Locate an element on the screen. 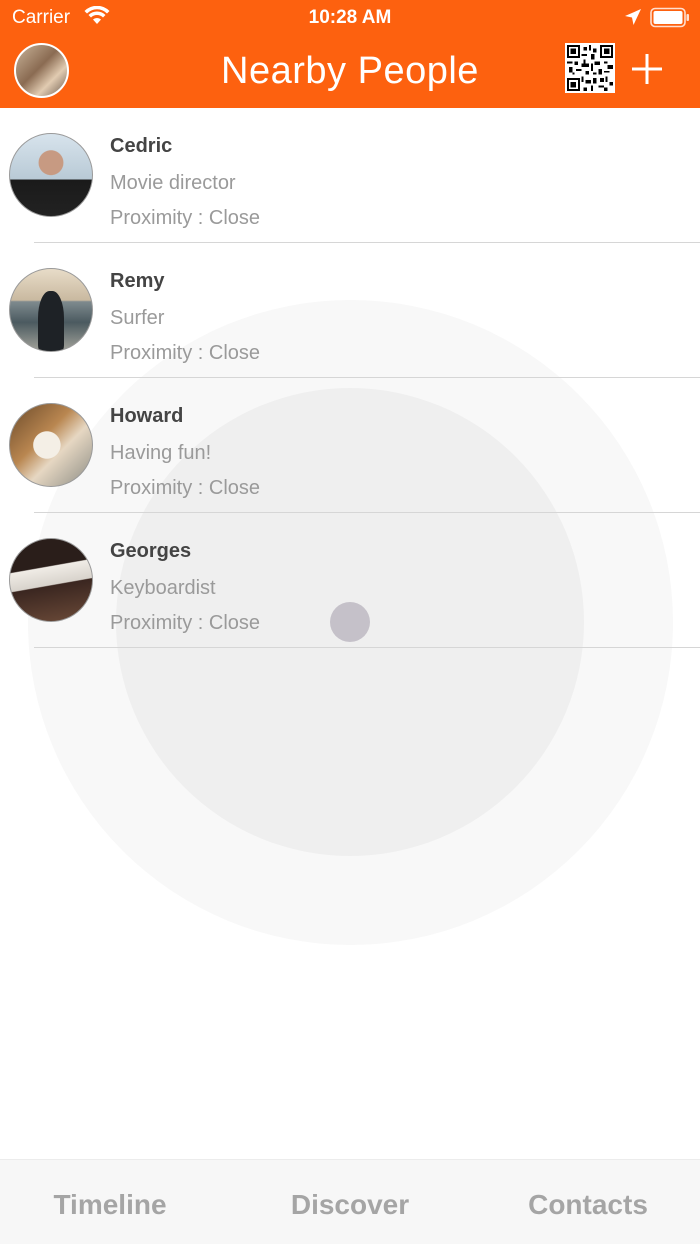 This screenshot has height=1244, width=700. radar-self-dot is located at coordinates (350, 622).